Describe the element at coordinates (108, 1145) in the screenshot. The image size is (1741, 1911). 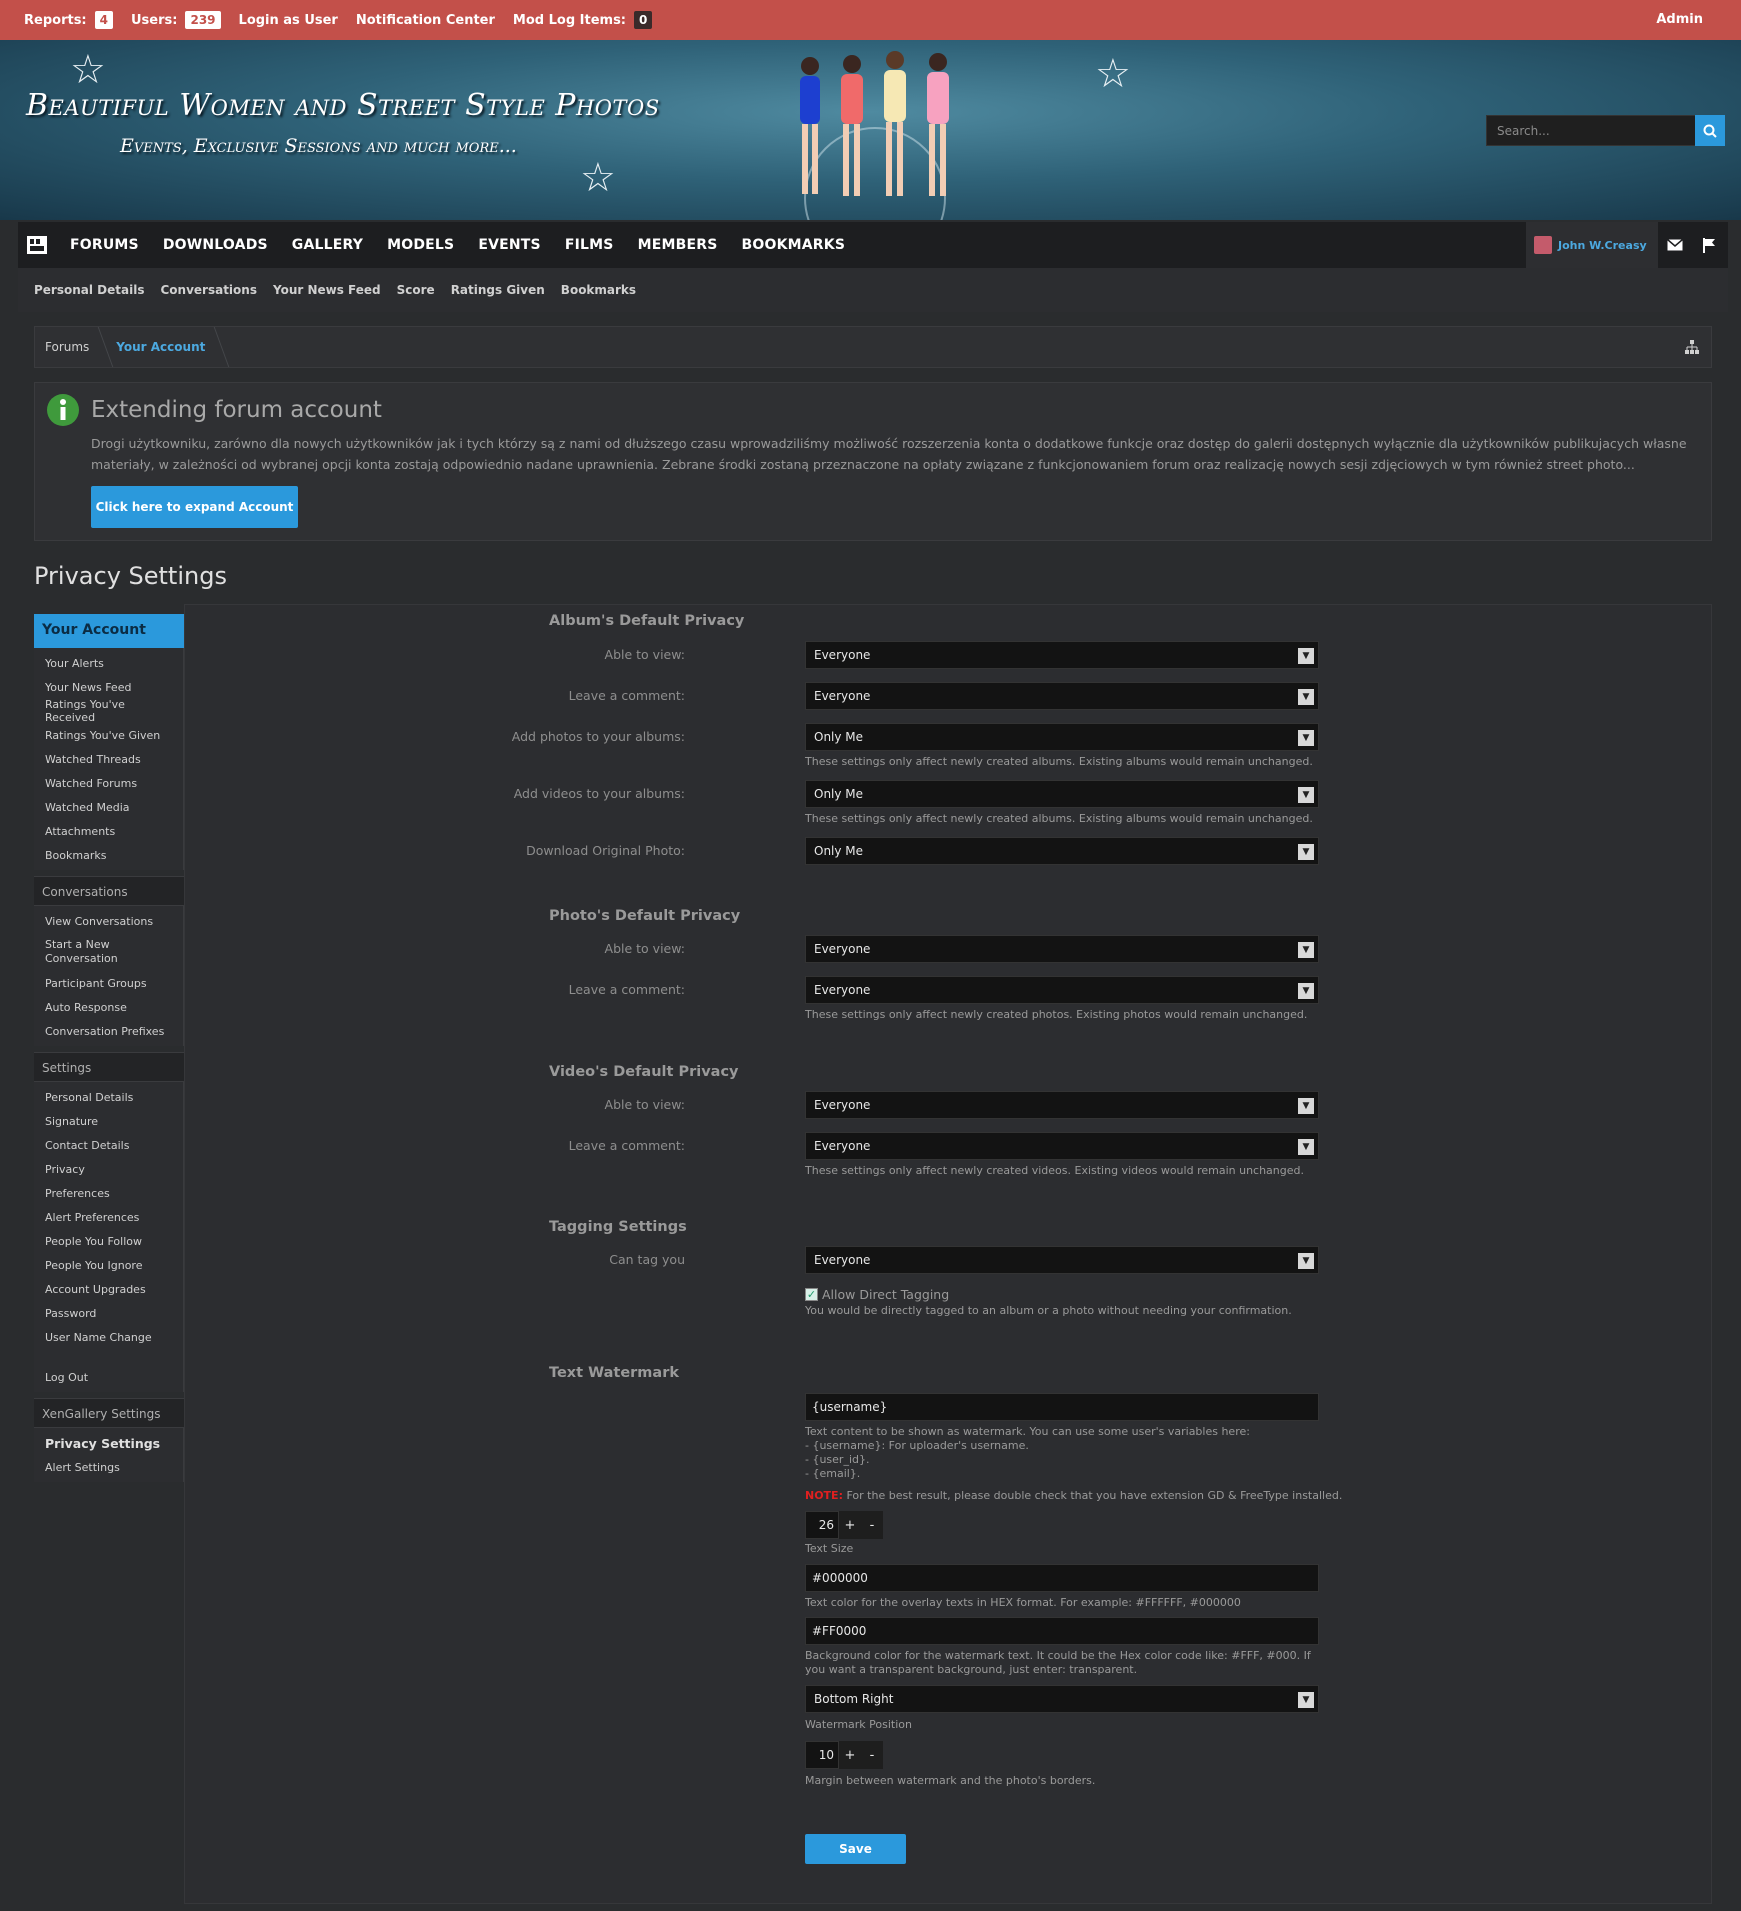
I see `sidebar-item-contact-details: Contact Details` at that location.